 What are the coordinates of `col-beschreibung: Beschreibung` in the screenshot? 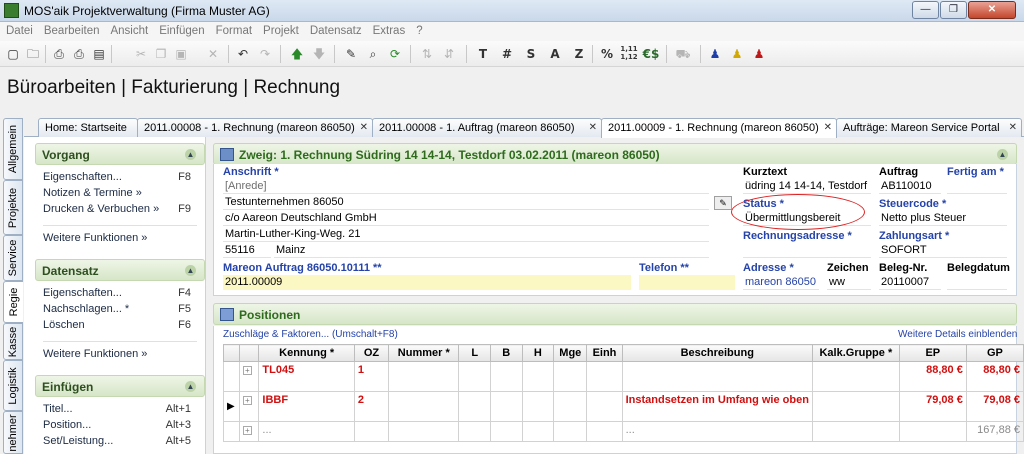 It's located at (717, 353).